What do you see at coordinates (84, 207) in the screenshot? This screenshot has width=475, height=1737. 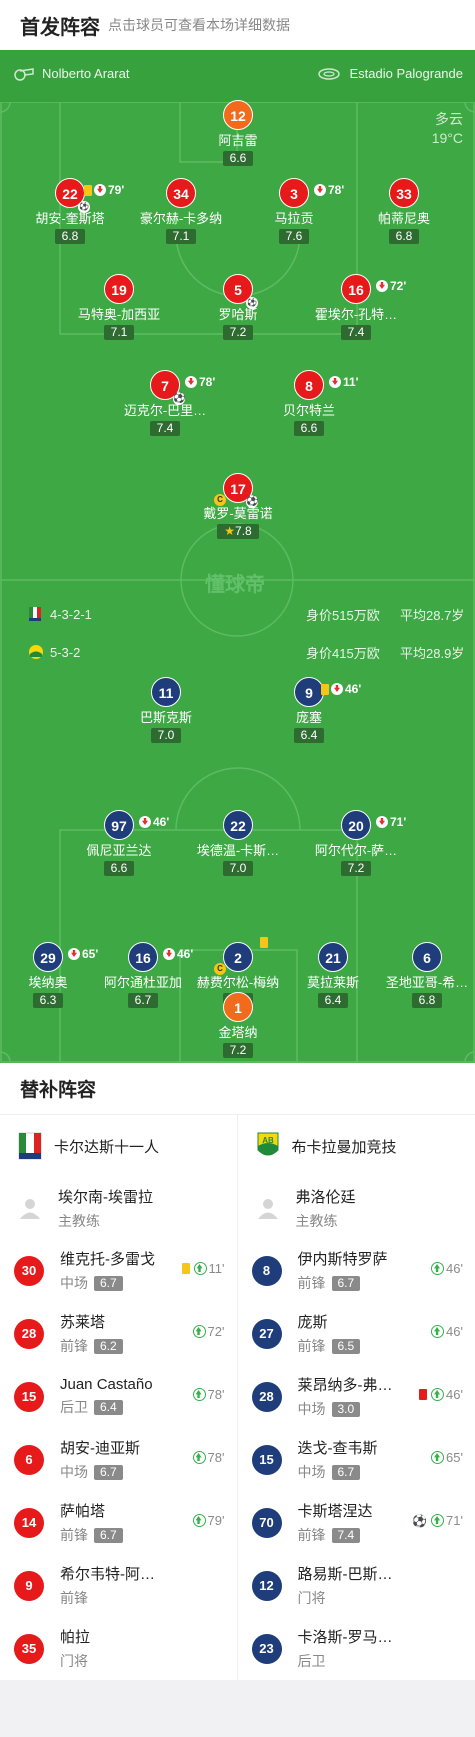 I see `own-goal-icon: ⚽` at bounding box center [84, 207].